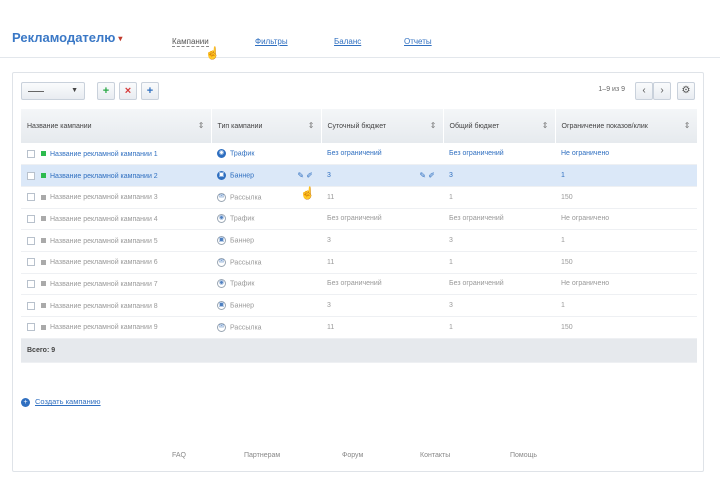 The image size is (720, 480). I want to click on nav-link-campaigns: Кампании, so click(190, 42).